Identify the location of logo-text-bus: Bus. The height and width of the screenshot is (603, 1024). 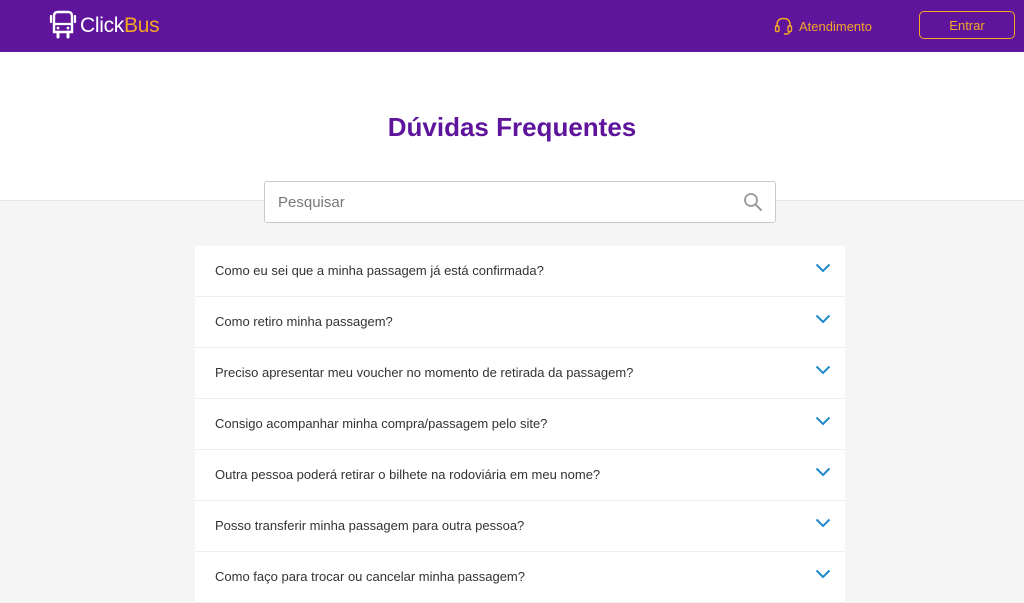
(142, 25).